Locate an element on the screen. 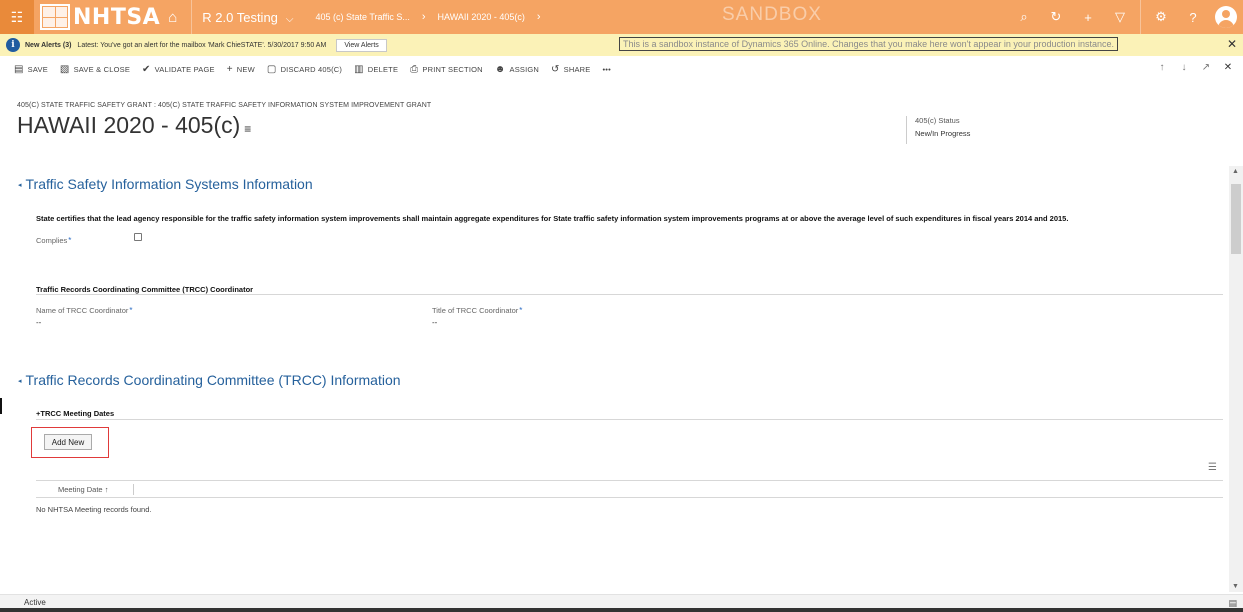 The height and width of the screenshot is (612, 1243). scroll-down-icon: ▼ is located at coordinates (1235, 586).